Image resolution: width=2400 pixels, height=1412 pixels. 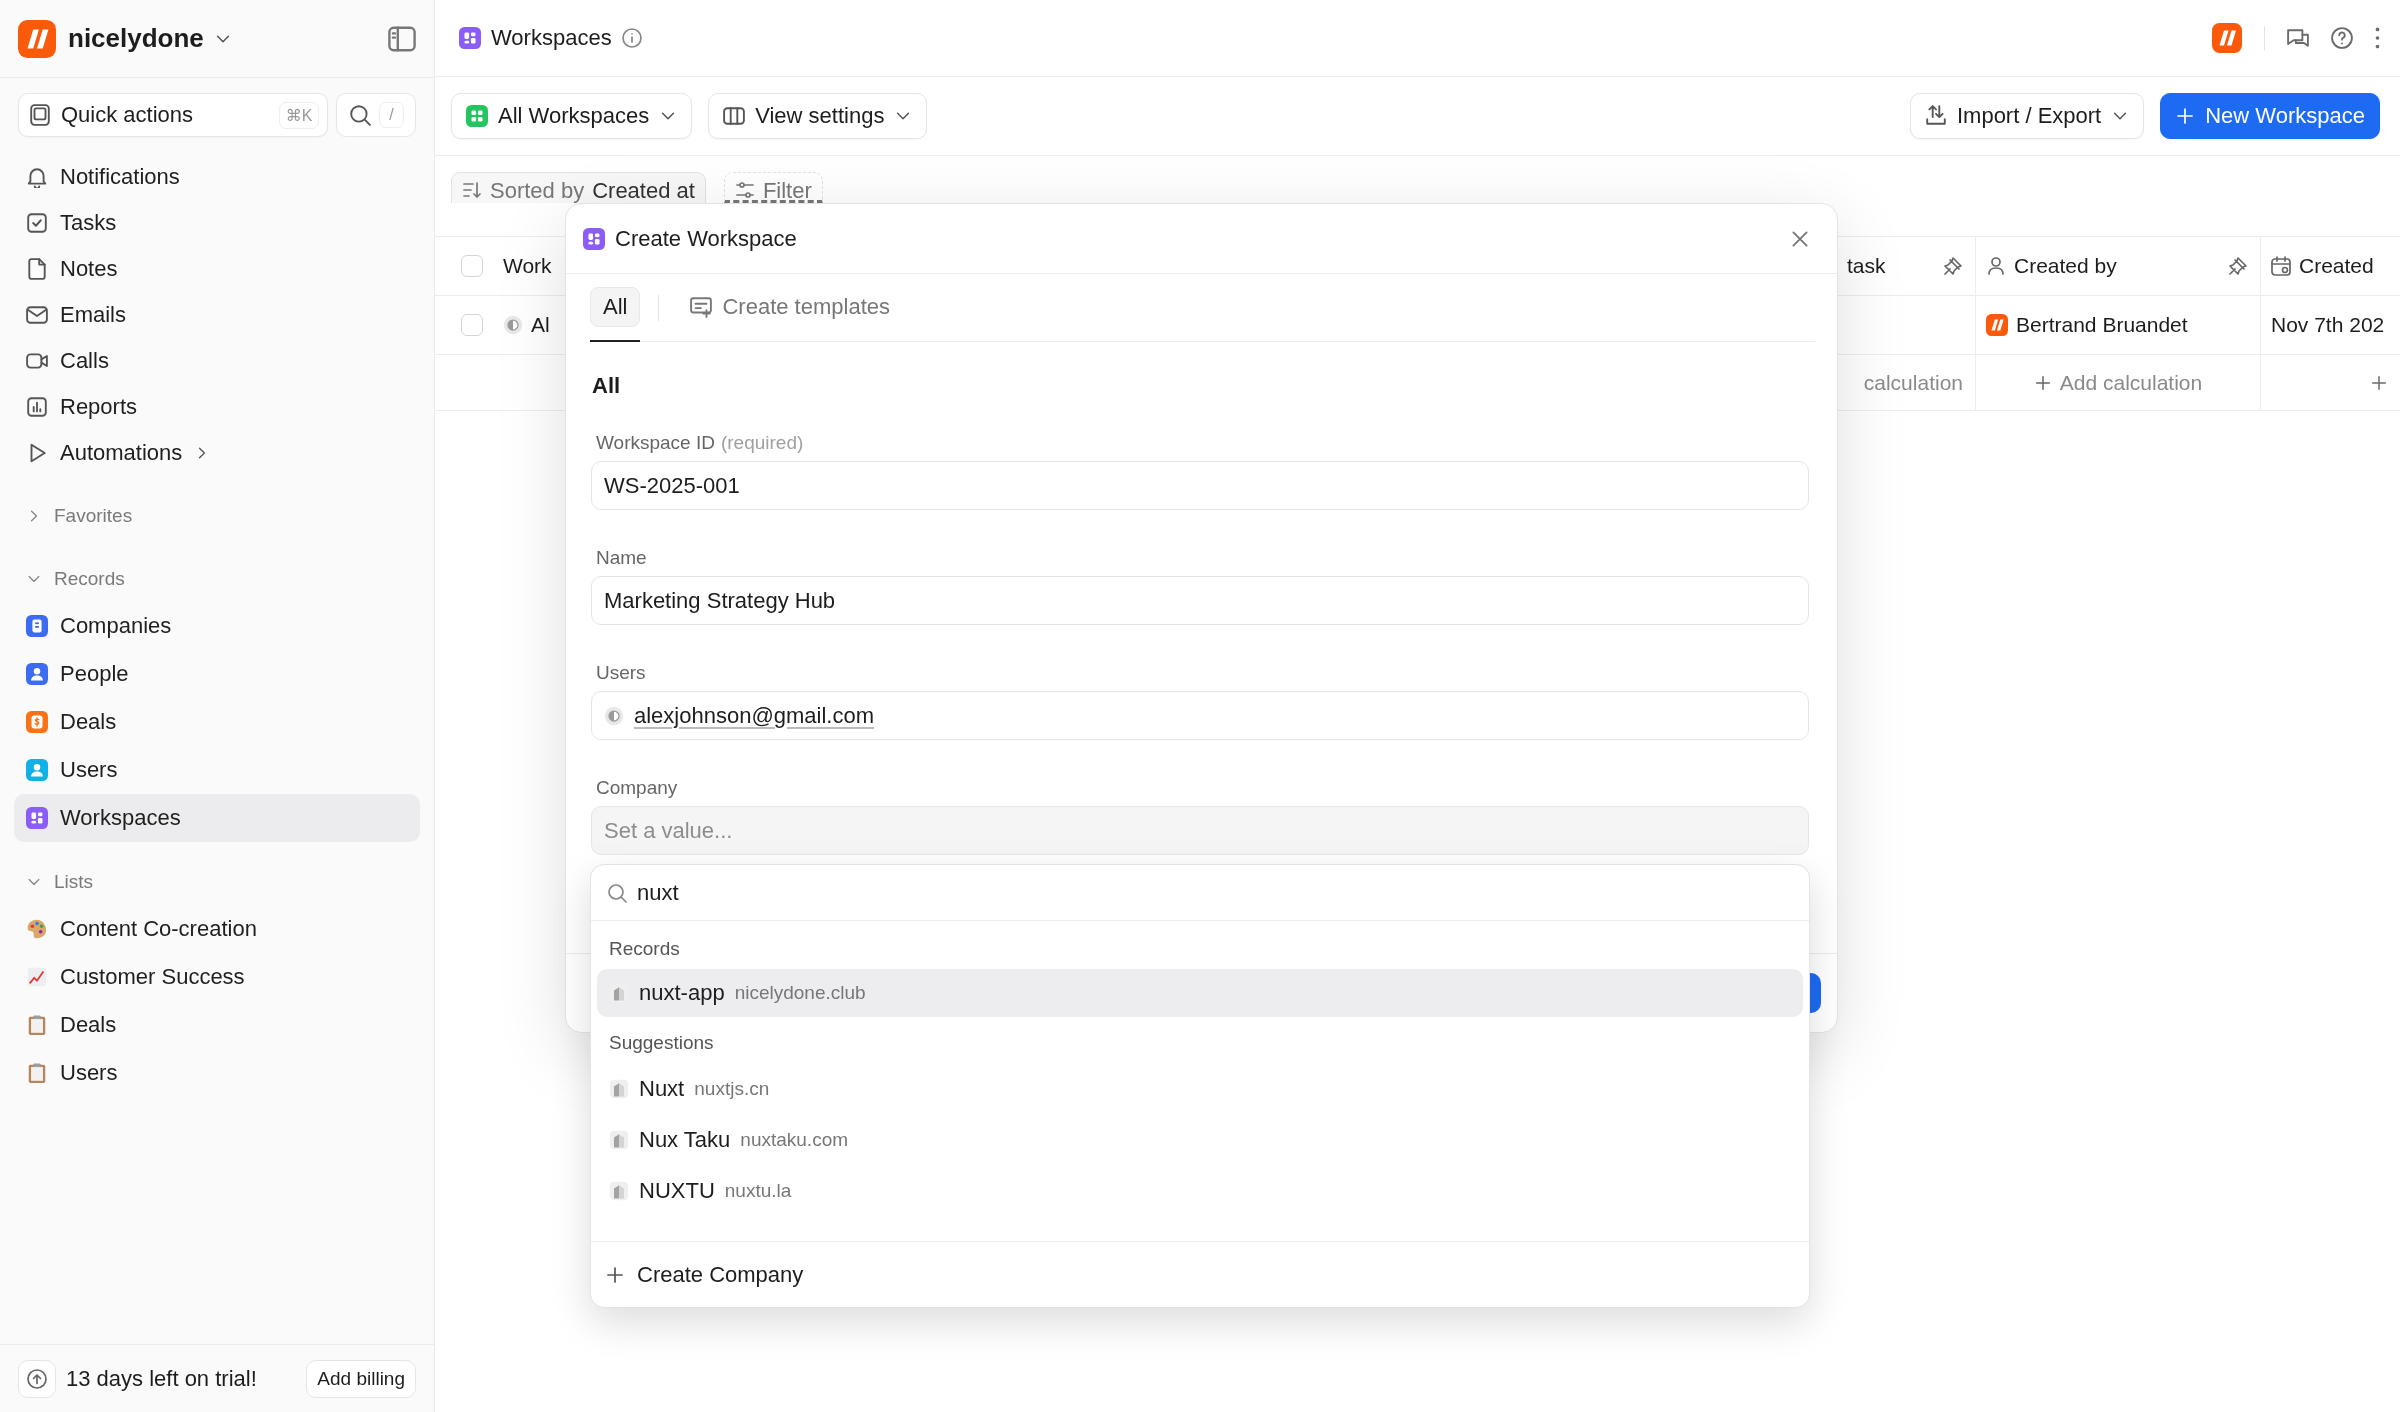 I want to click on section-header: Records, so click(x=217, y=579).